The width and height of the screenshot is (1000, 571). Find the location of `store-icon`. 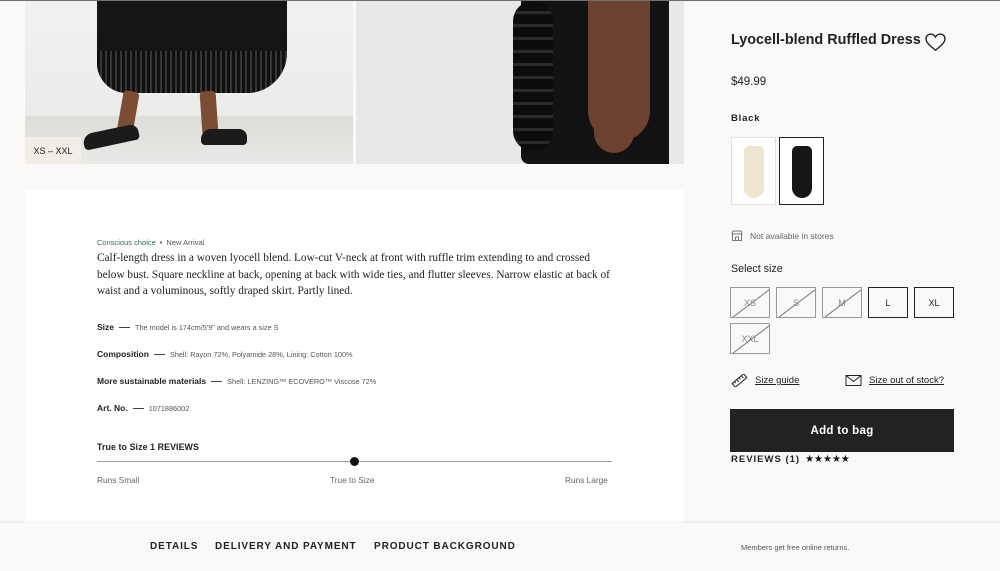

store-icon is located at coordinates (737, 235).